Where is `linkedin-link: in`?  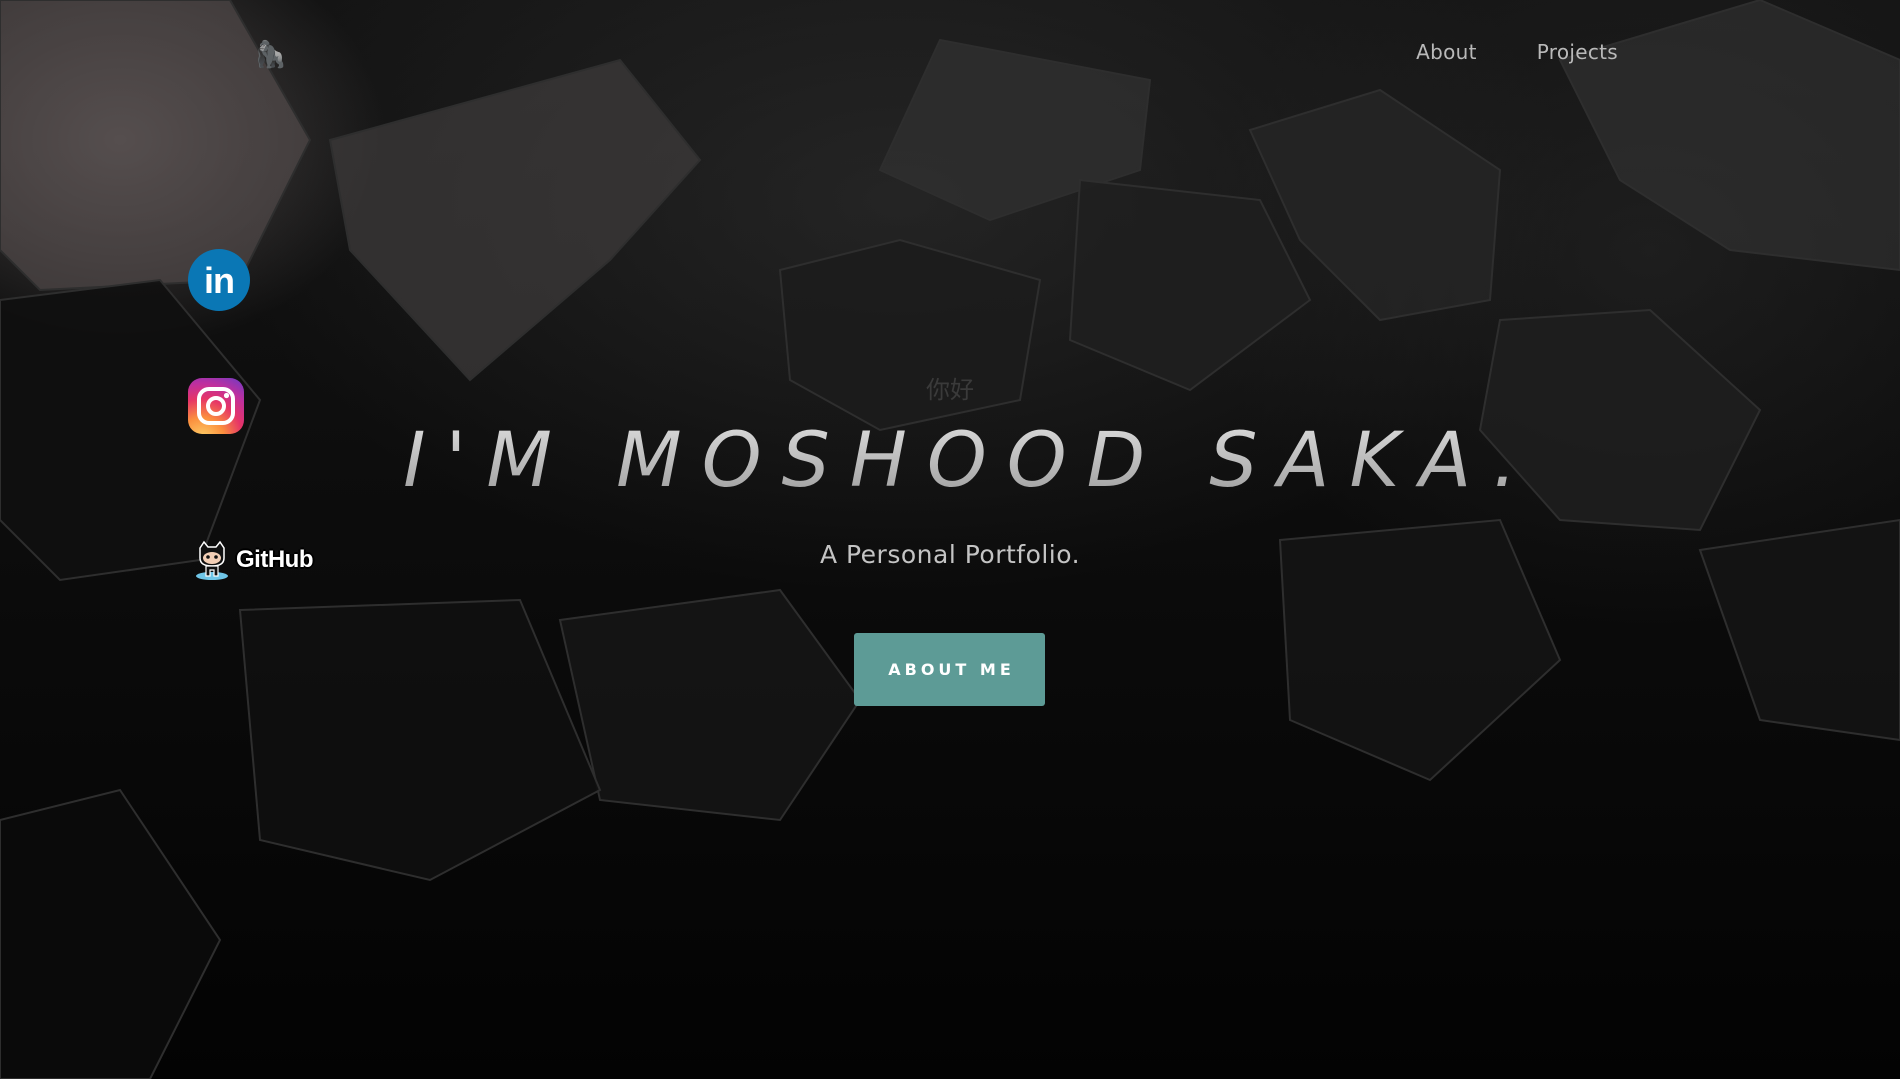
linkedin-link: in is located at coordinates (219, 280).